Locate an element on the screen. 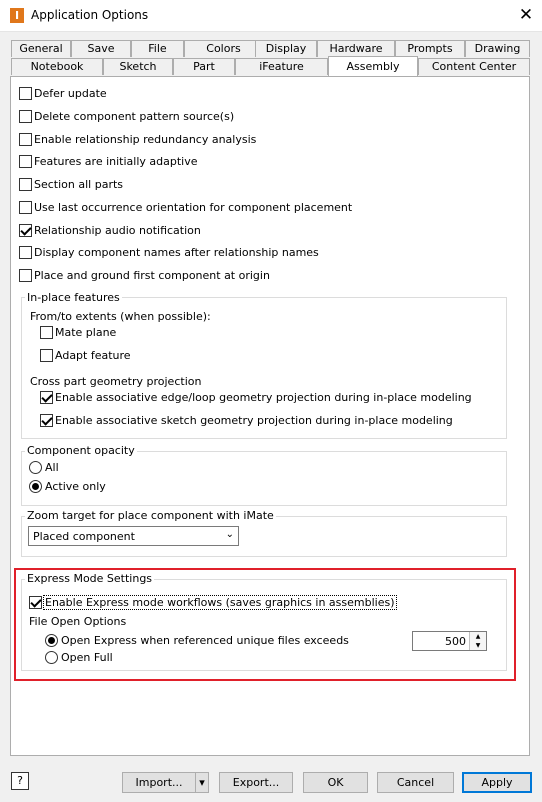 The width and height of the screenshot is (542, 802). opacity-active-only-label: Active only is located at coordinates (75, 486).